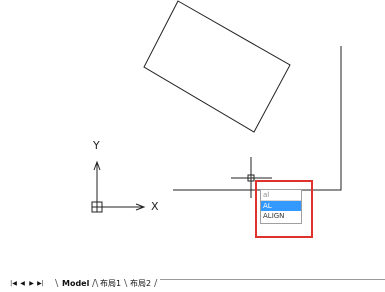  I want to click on tab-bar-divider, so click(272, 279).